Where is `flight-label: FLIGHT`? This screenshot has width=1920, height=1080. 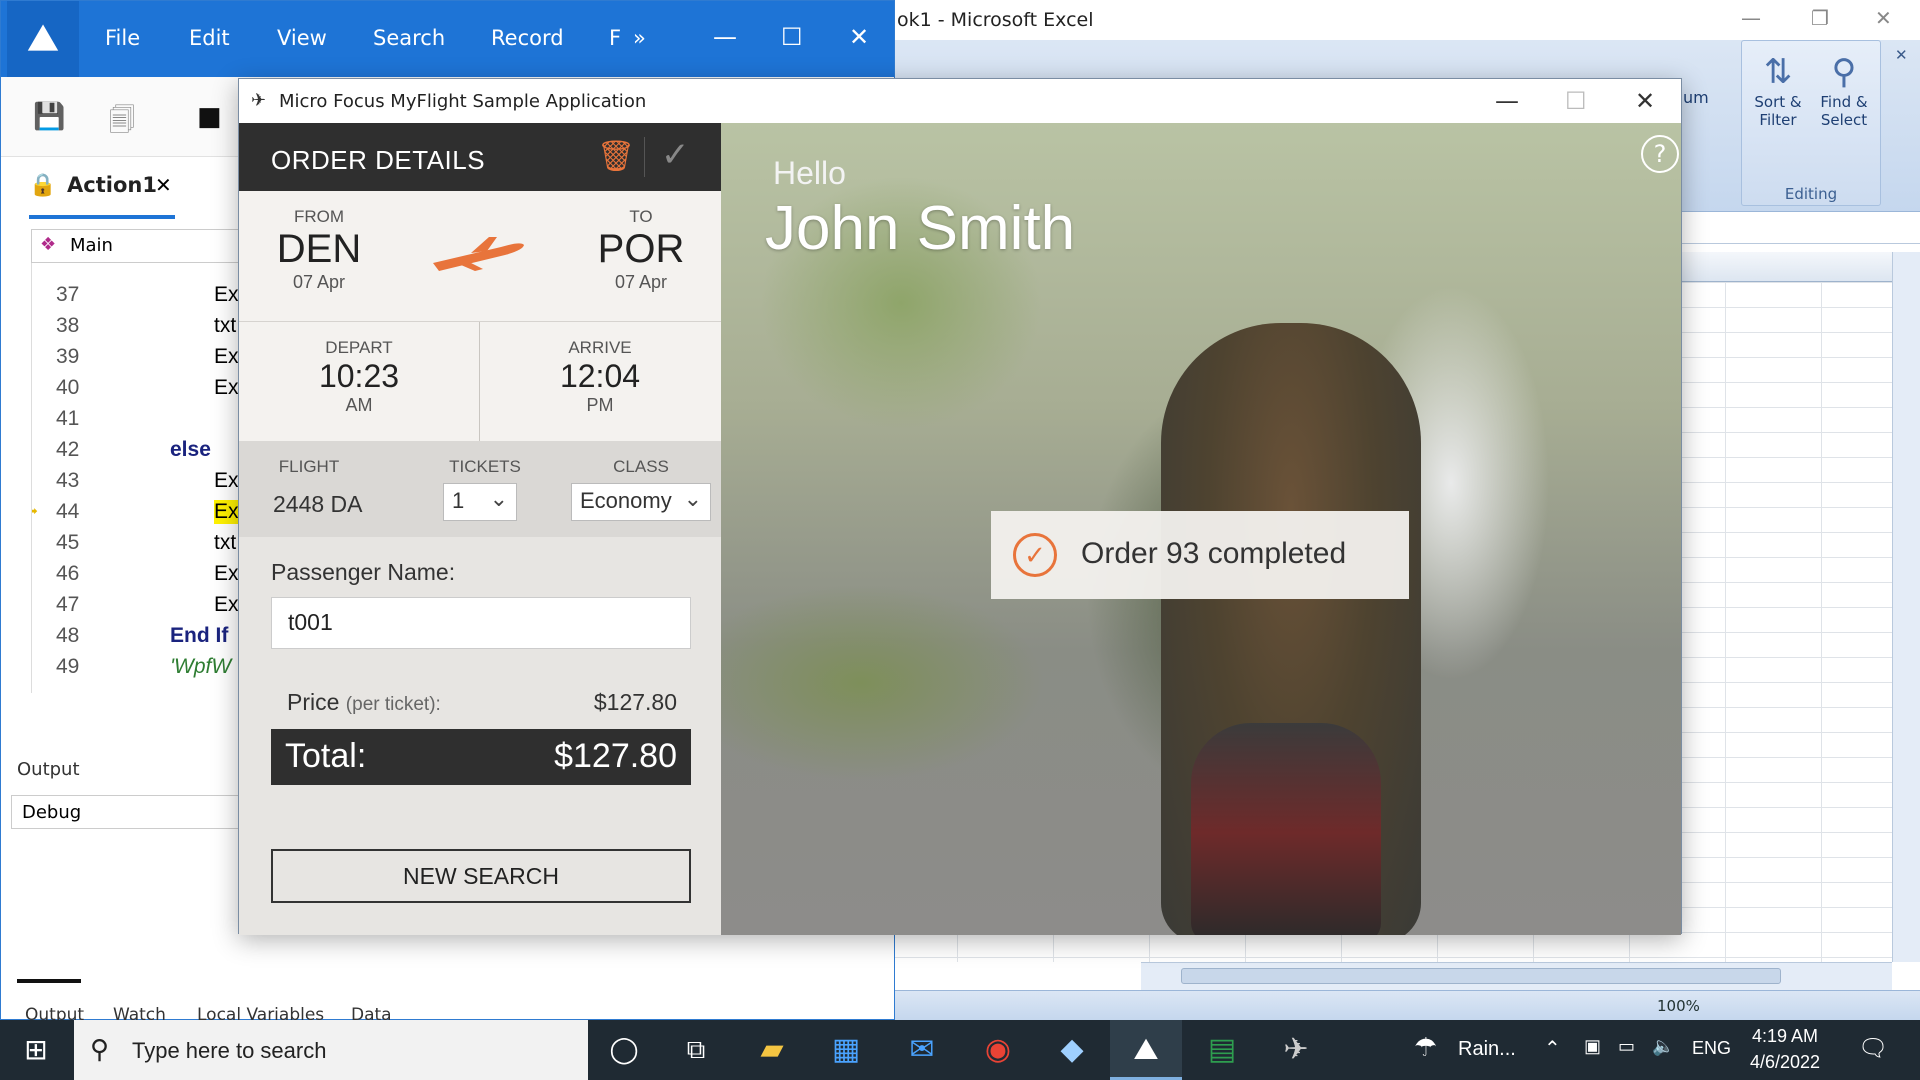 flight-label: FLIGHT is located at coordinates (309, 466).